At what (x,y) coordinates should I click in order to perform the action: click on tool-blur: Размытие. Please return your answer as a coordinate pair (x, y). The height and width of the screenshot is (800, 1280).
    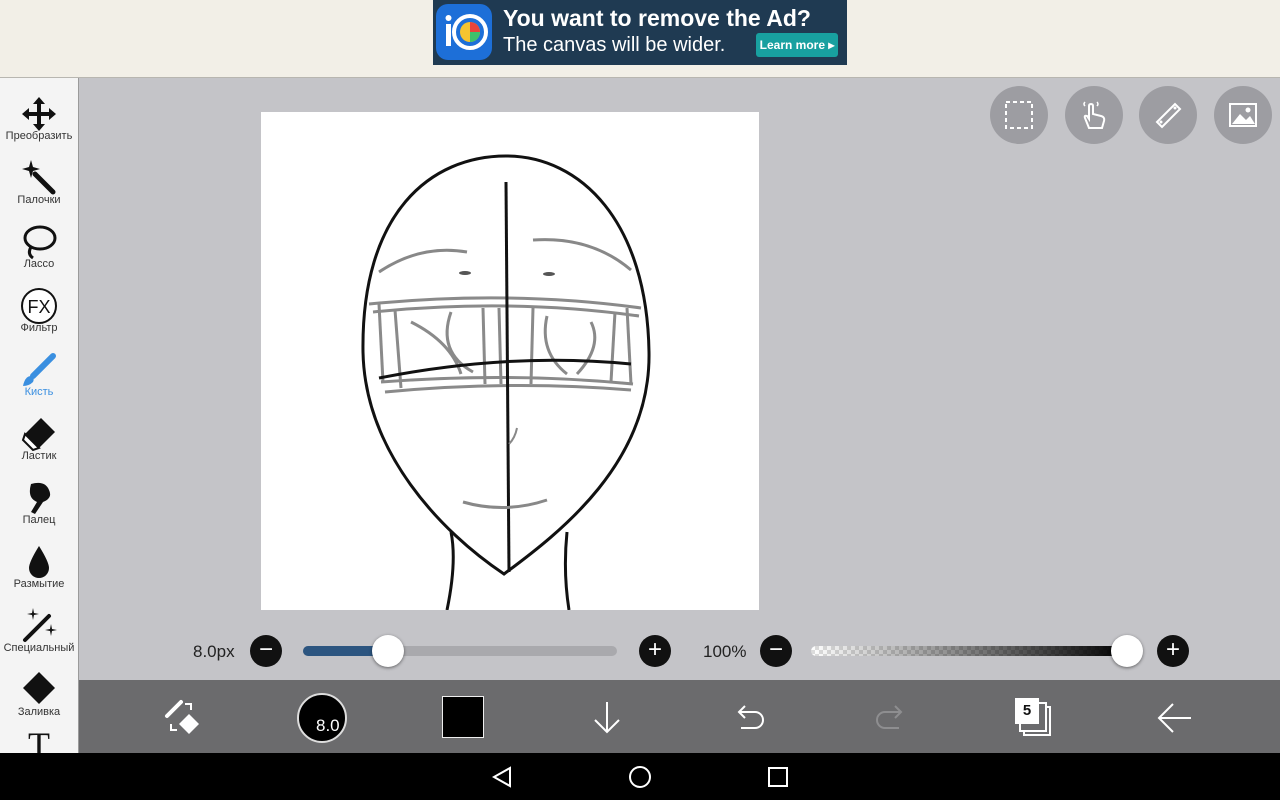
    Looking at the image, I should click on (39, 566).